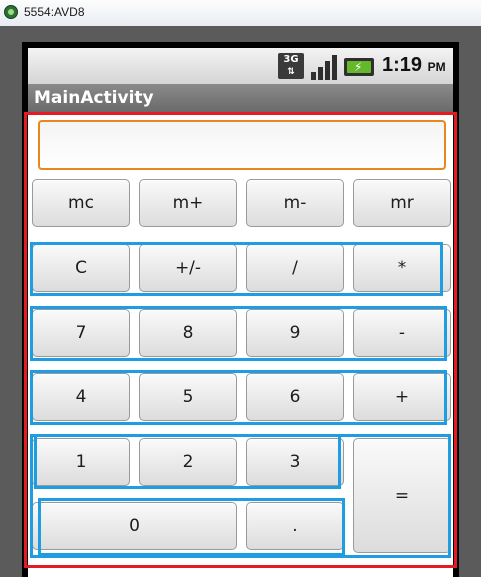 The image size is (481, 577). Describe the element at coordinates (324, 67) in the screenshot. I see `signal-strength-icon` at that location.